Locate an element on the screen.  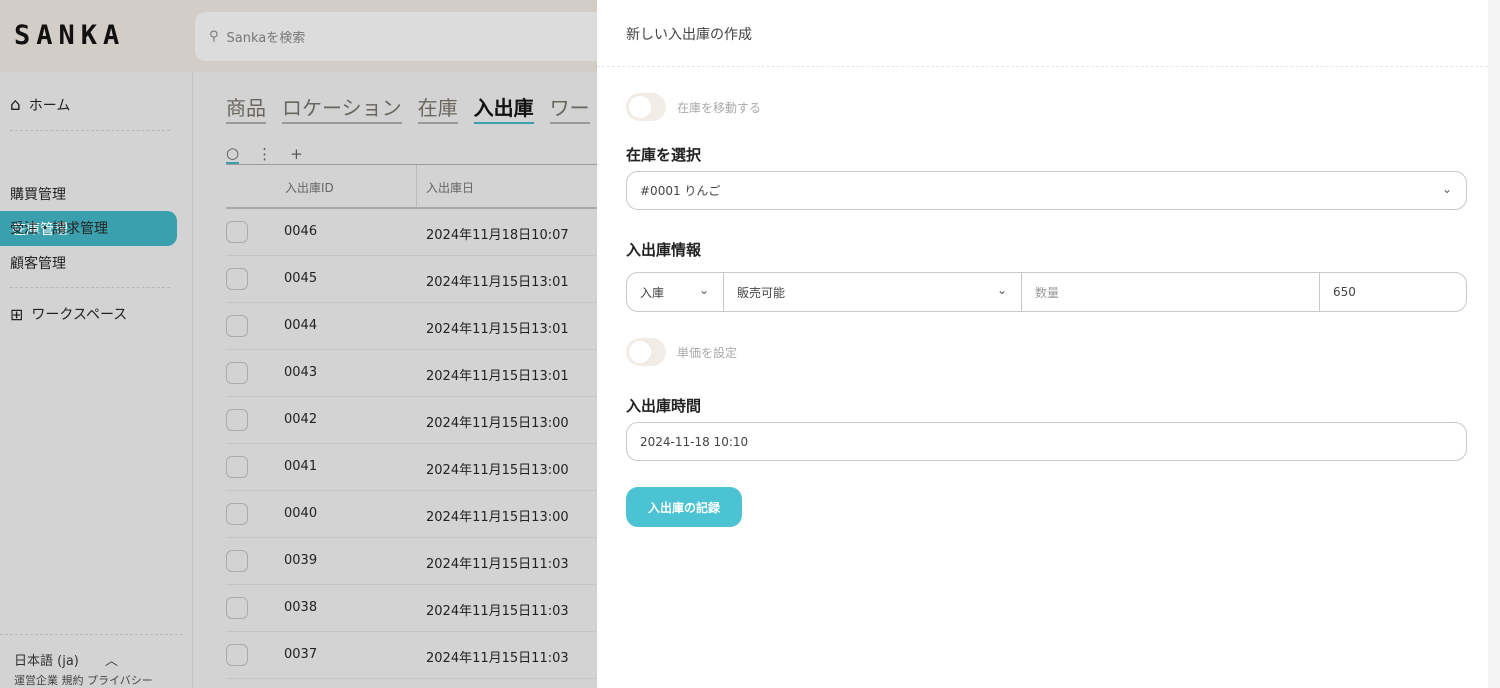
transaction-id: 0044 is located at coordinates (301, 325).